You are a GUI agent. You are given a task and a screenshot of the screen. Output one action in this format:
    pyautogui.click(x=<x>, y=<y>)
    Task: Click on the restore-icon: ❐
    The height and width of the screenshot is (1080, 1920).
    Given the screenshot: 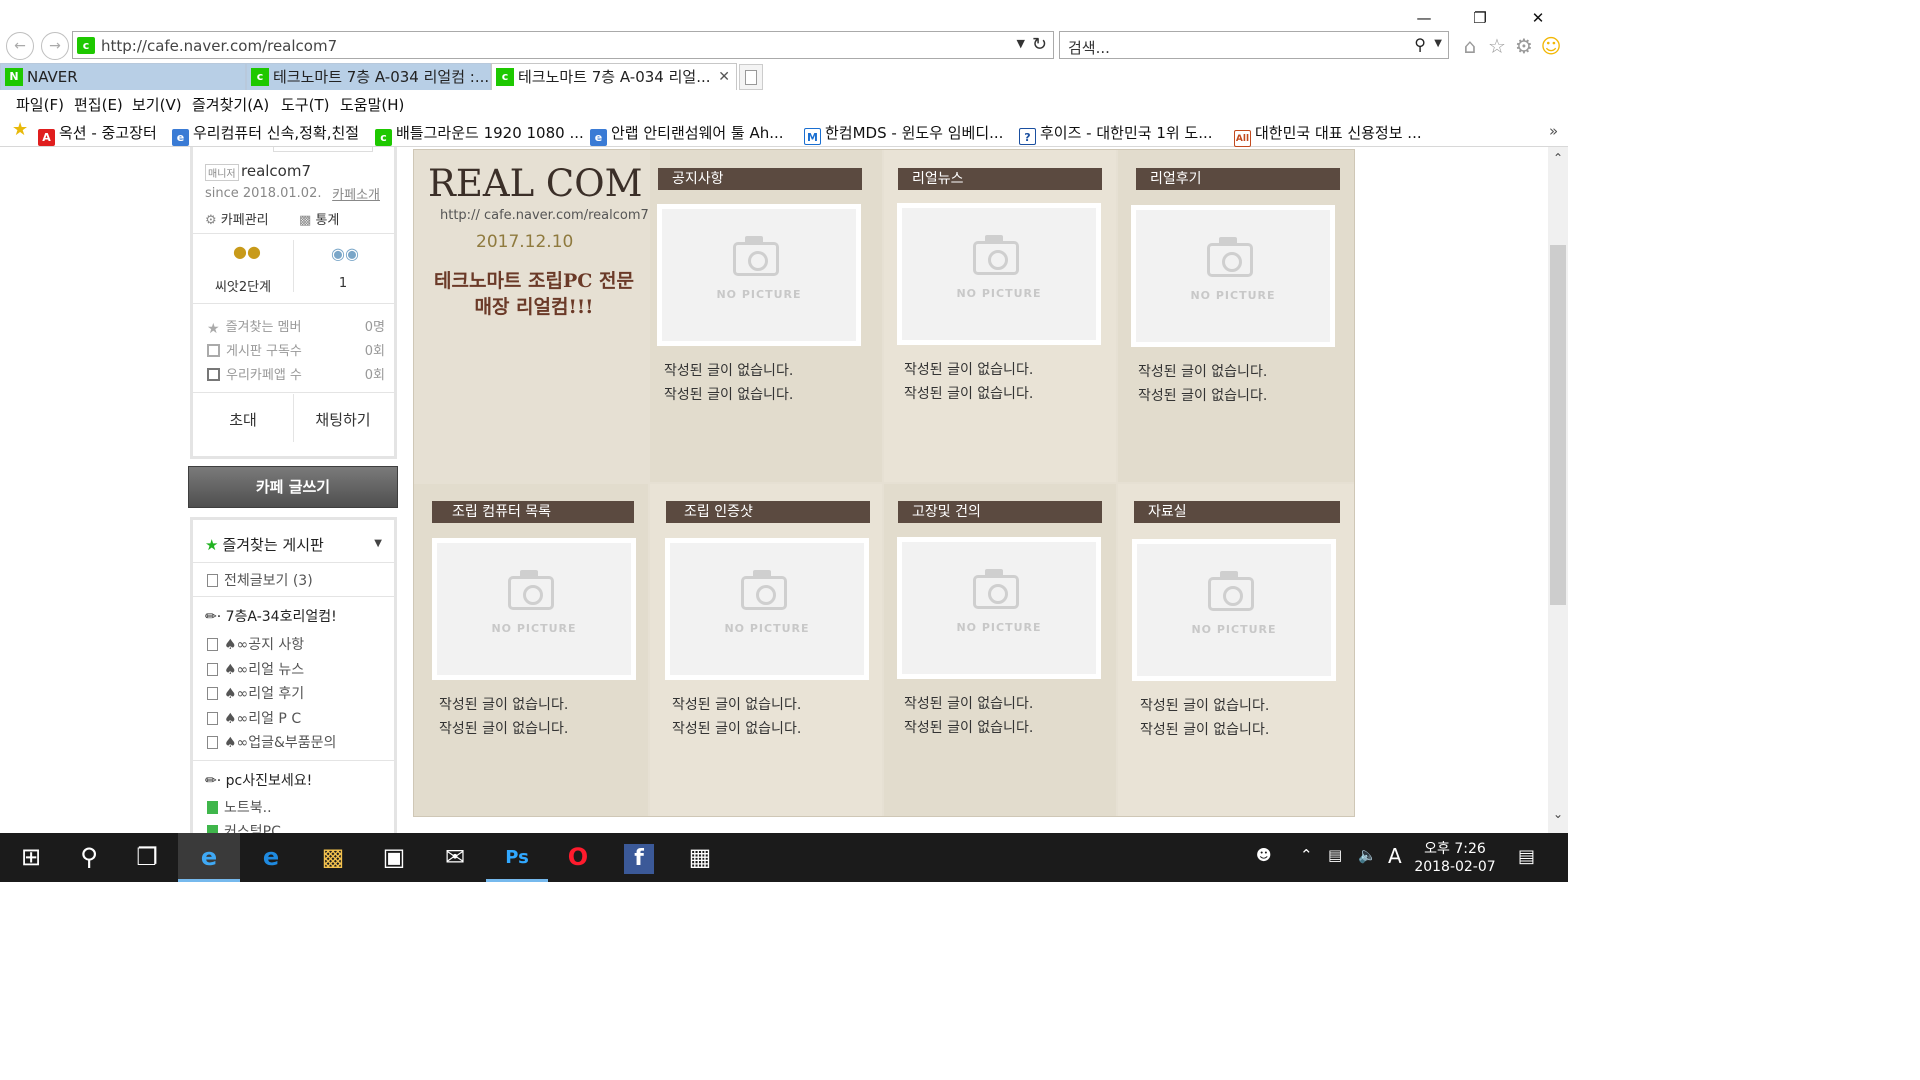 What is the action you would take?
    pyautogui.click(x=1480, y=18)
    